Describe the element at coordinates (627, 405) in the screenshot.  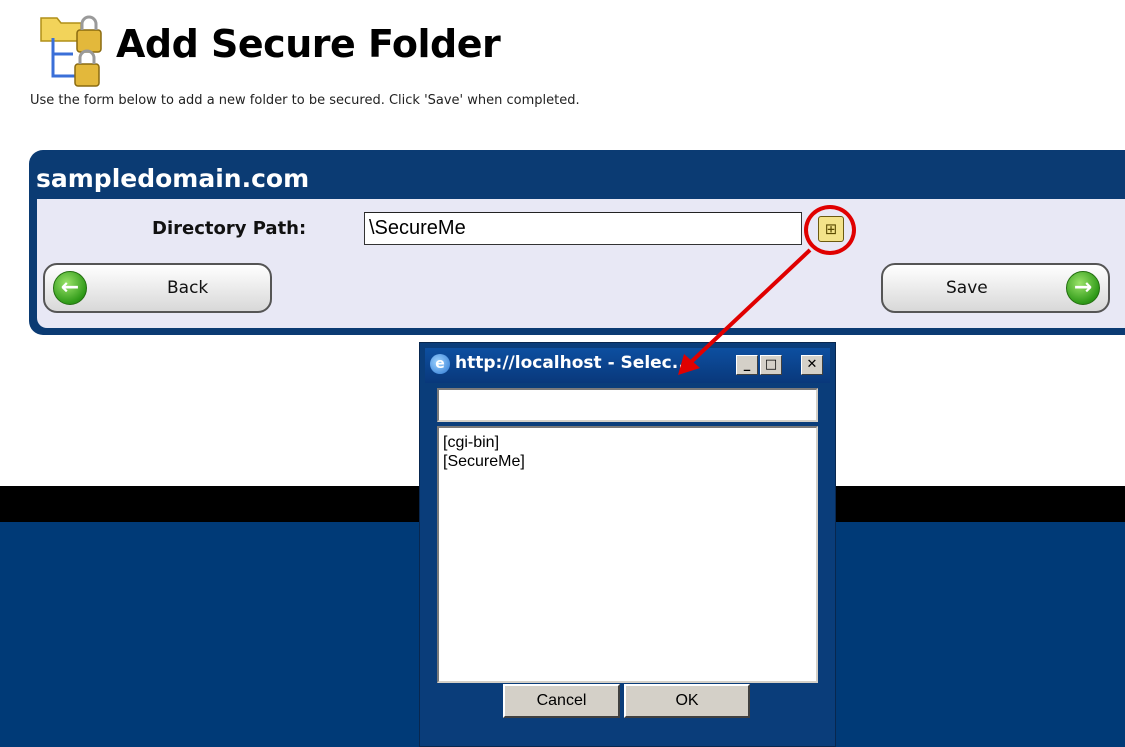
I see `folder-name-input` at that location.